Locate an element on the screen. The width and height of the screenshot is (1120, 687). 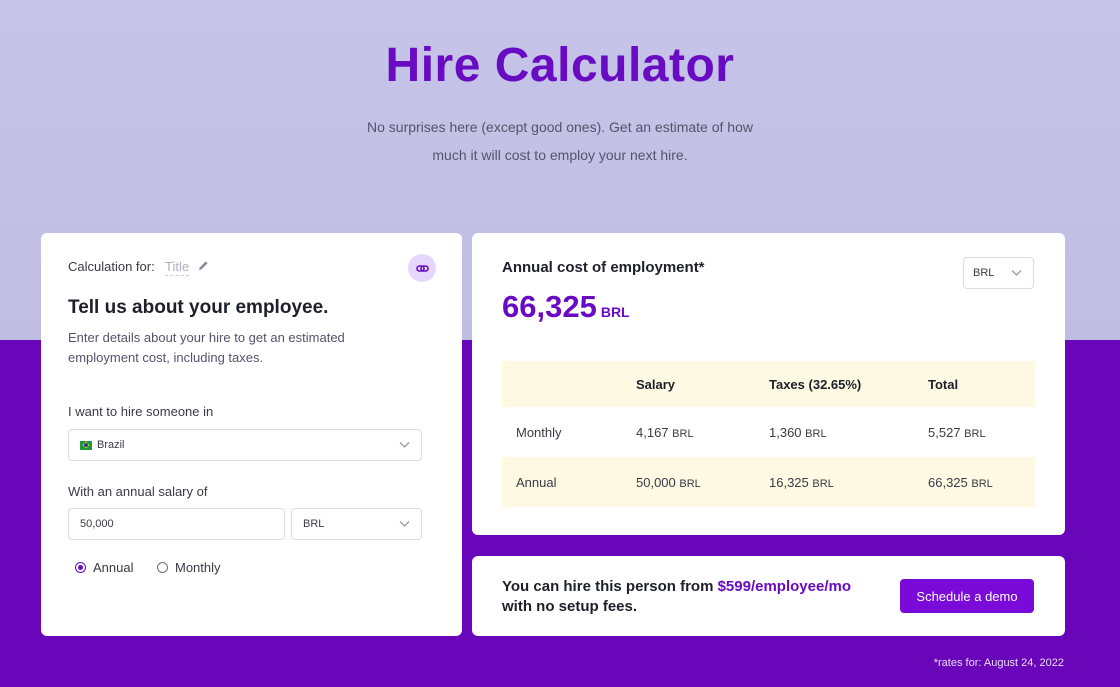
link-icon is located at coordinates (422, 268).